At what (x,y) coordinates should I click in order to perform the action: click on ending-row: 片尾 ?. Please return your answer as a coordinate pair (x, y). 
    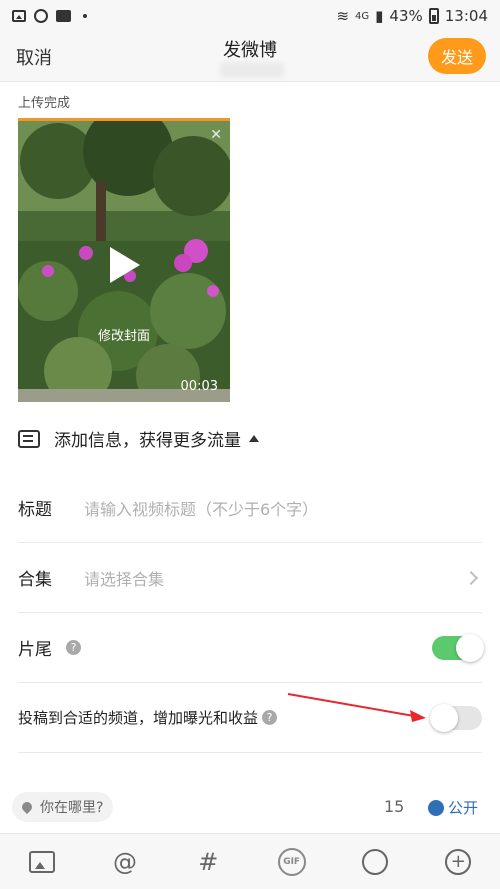
    Looking at the image, I should click on (251, 648).